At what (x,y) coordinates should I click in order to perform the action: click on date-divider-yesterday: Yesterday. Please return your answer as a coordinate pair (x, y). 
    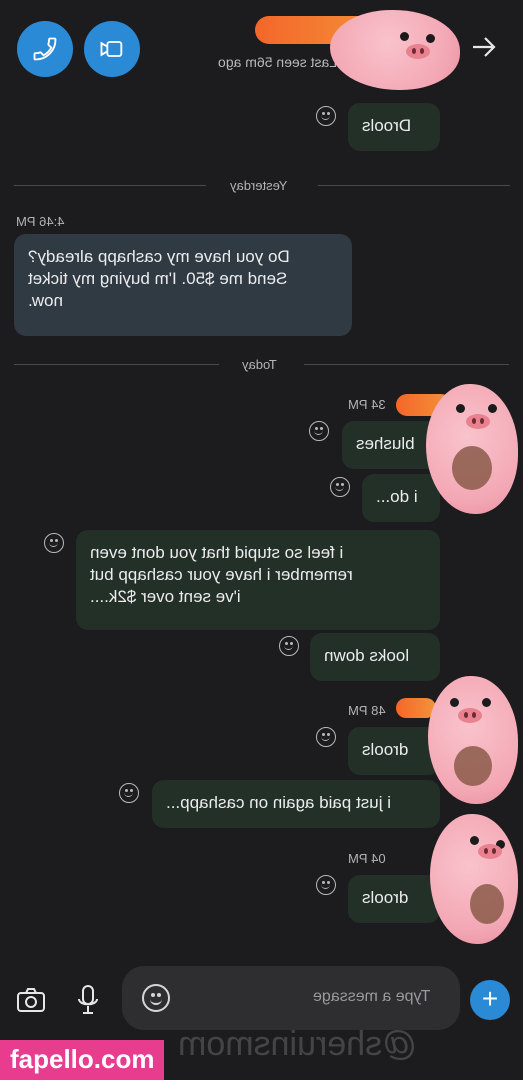
    Looking at the image, I should click on (259, 185).